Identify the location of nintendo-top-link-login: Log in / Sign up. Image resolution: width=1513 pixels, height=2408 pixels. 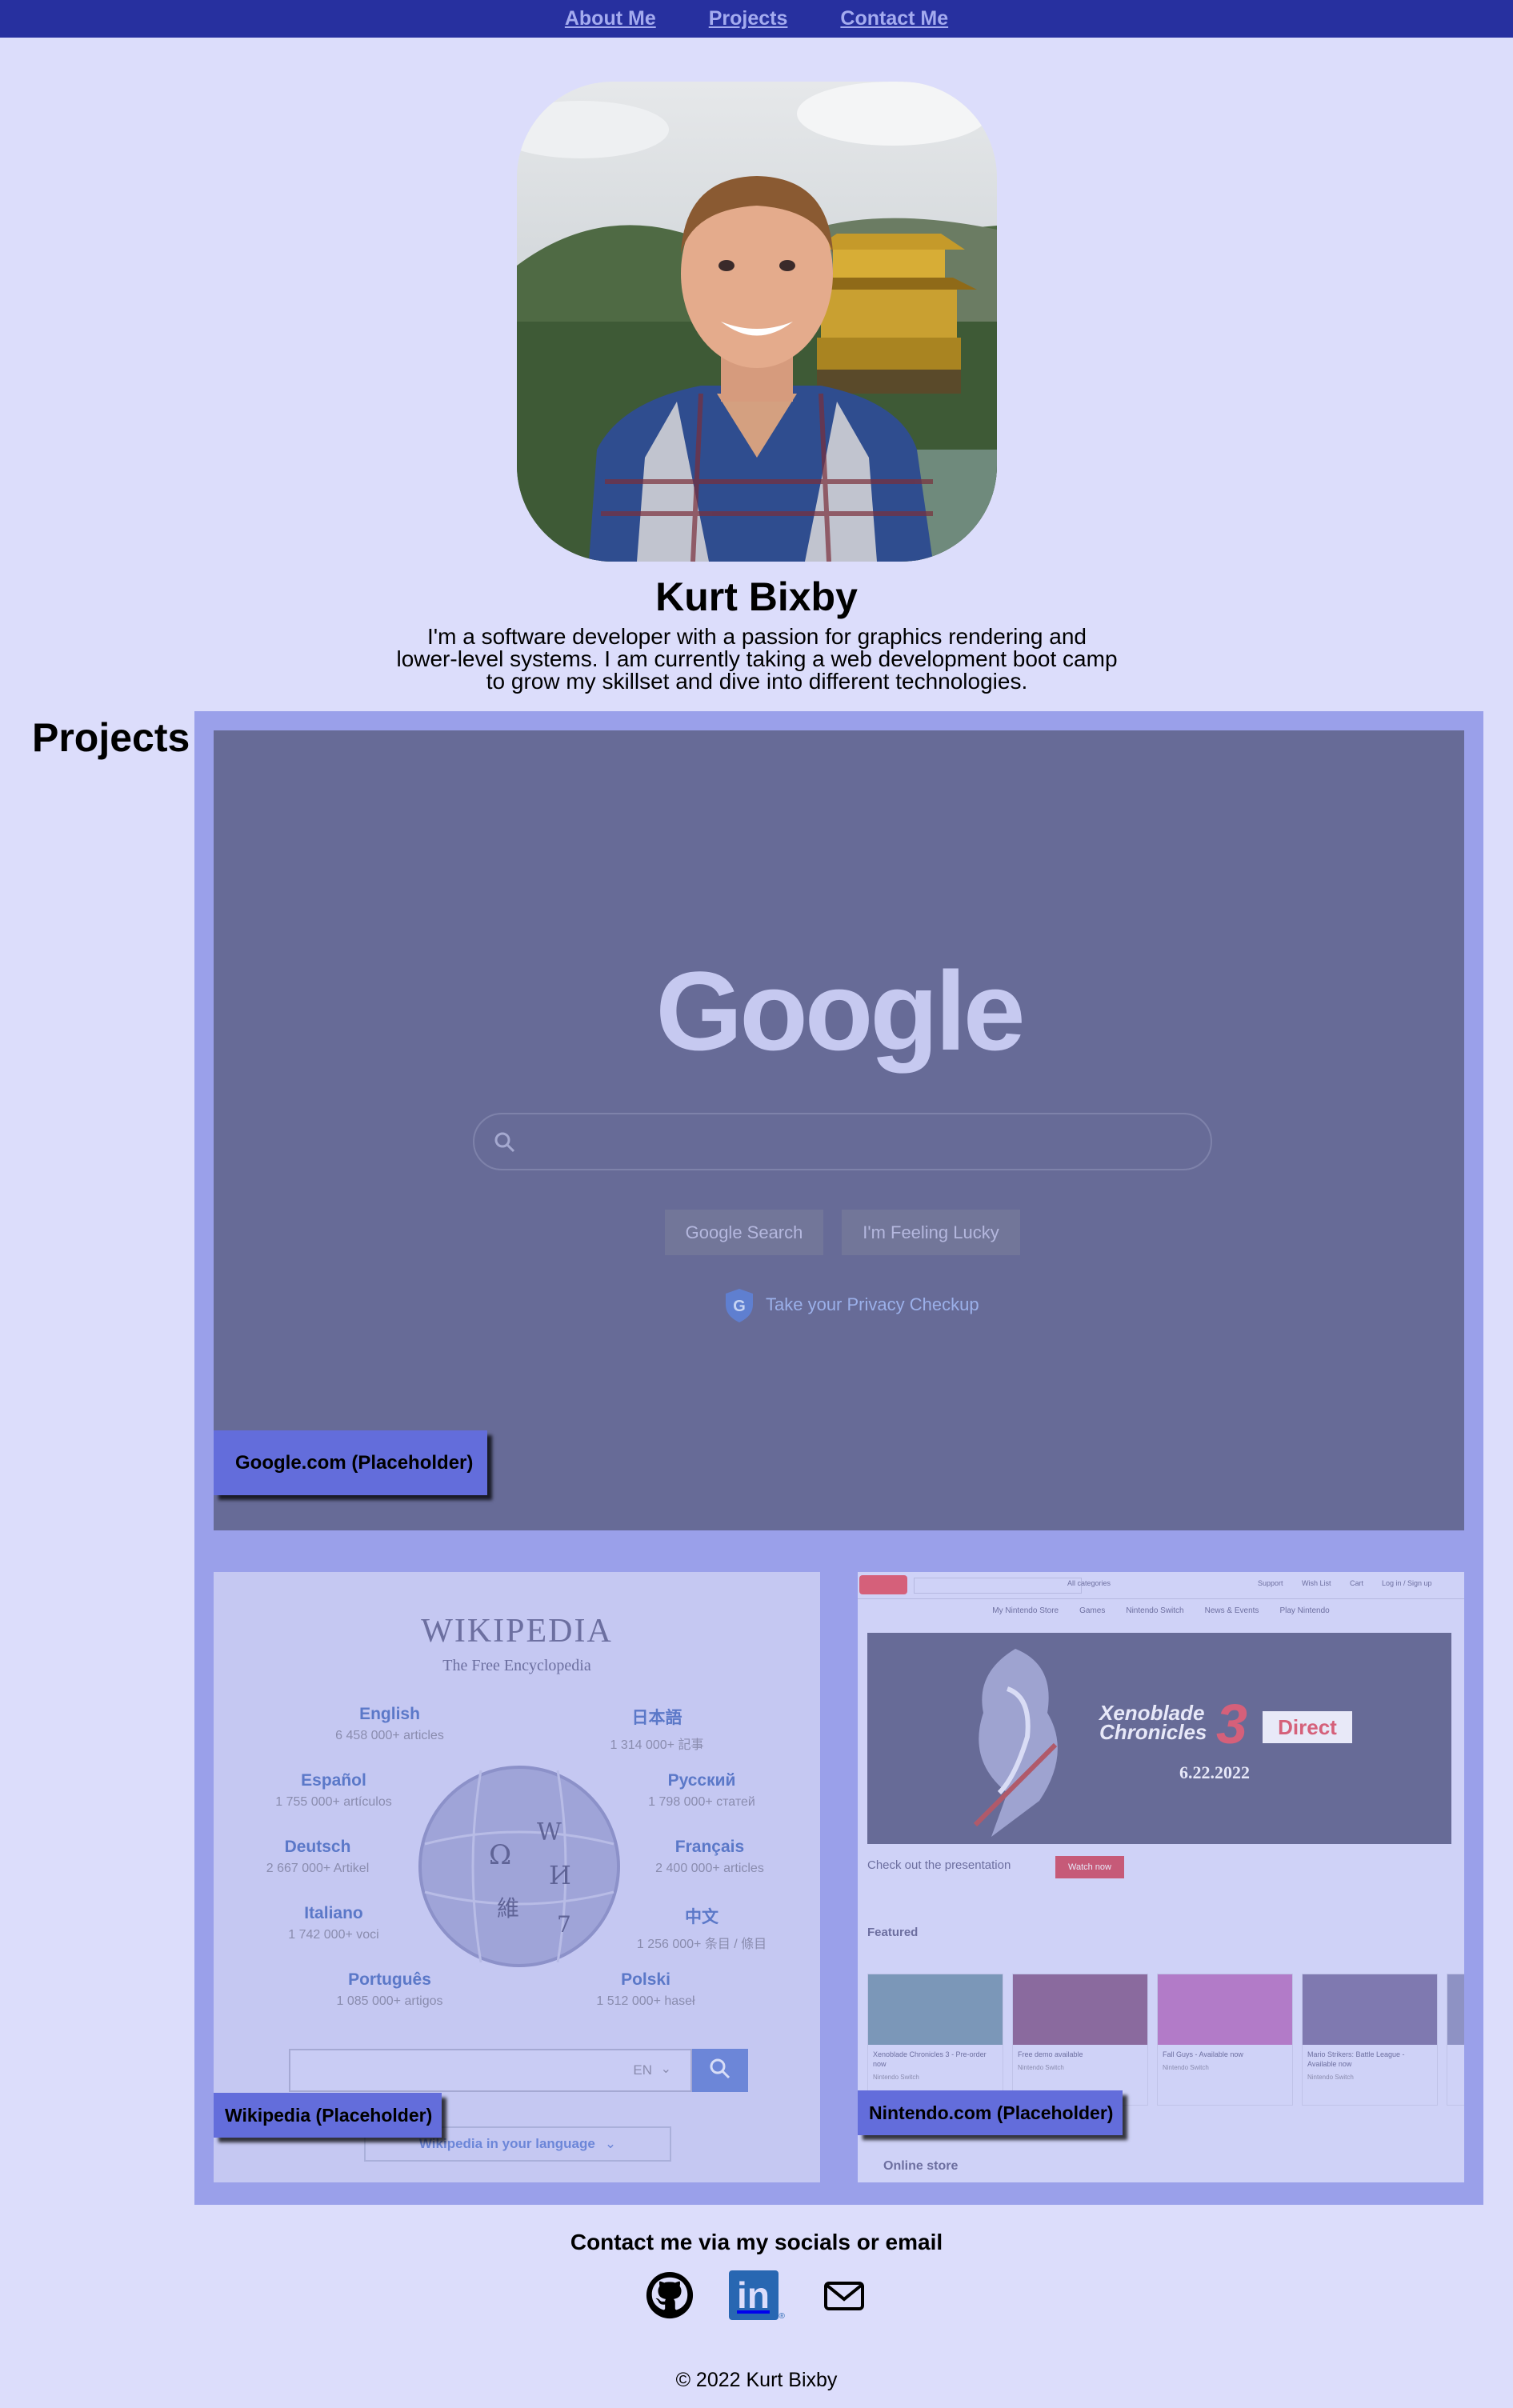
(1407, 1583).